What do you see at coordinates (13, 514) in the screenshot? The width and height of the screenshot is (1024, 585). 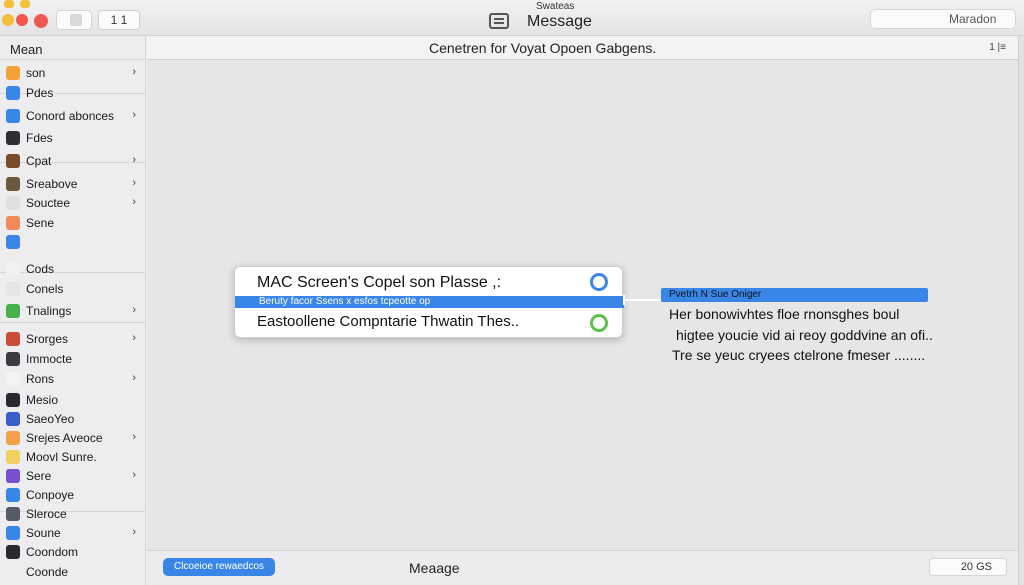 I see `camera-icon` at bounding box center [13, 514].